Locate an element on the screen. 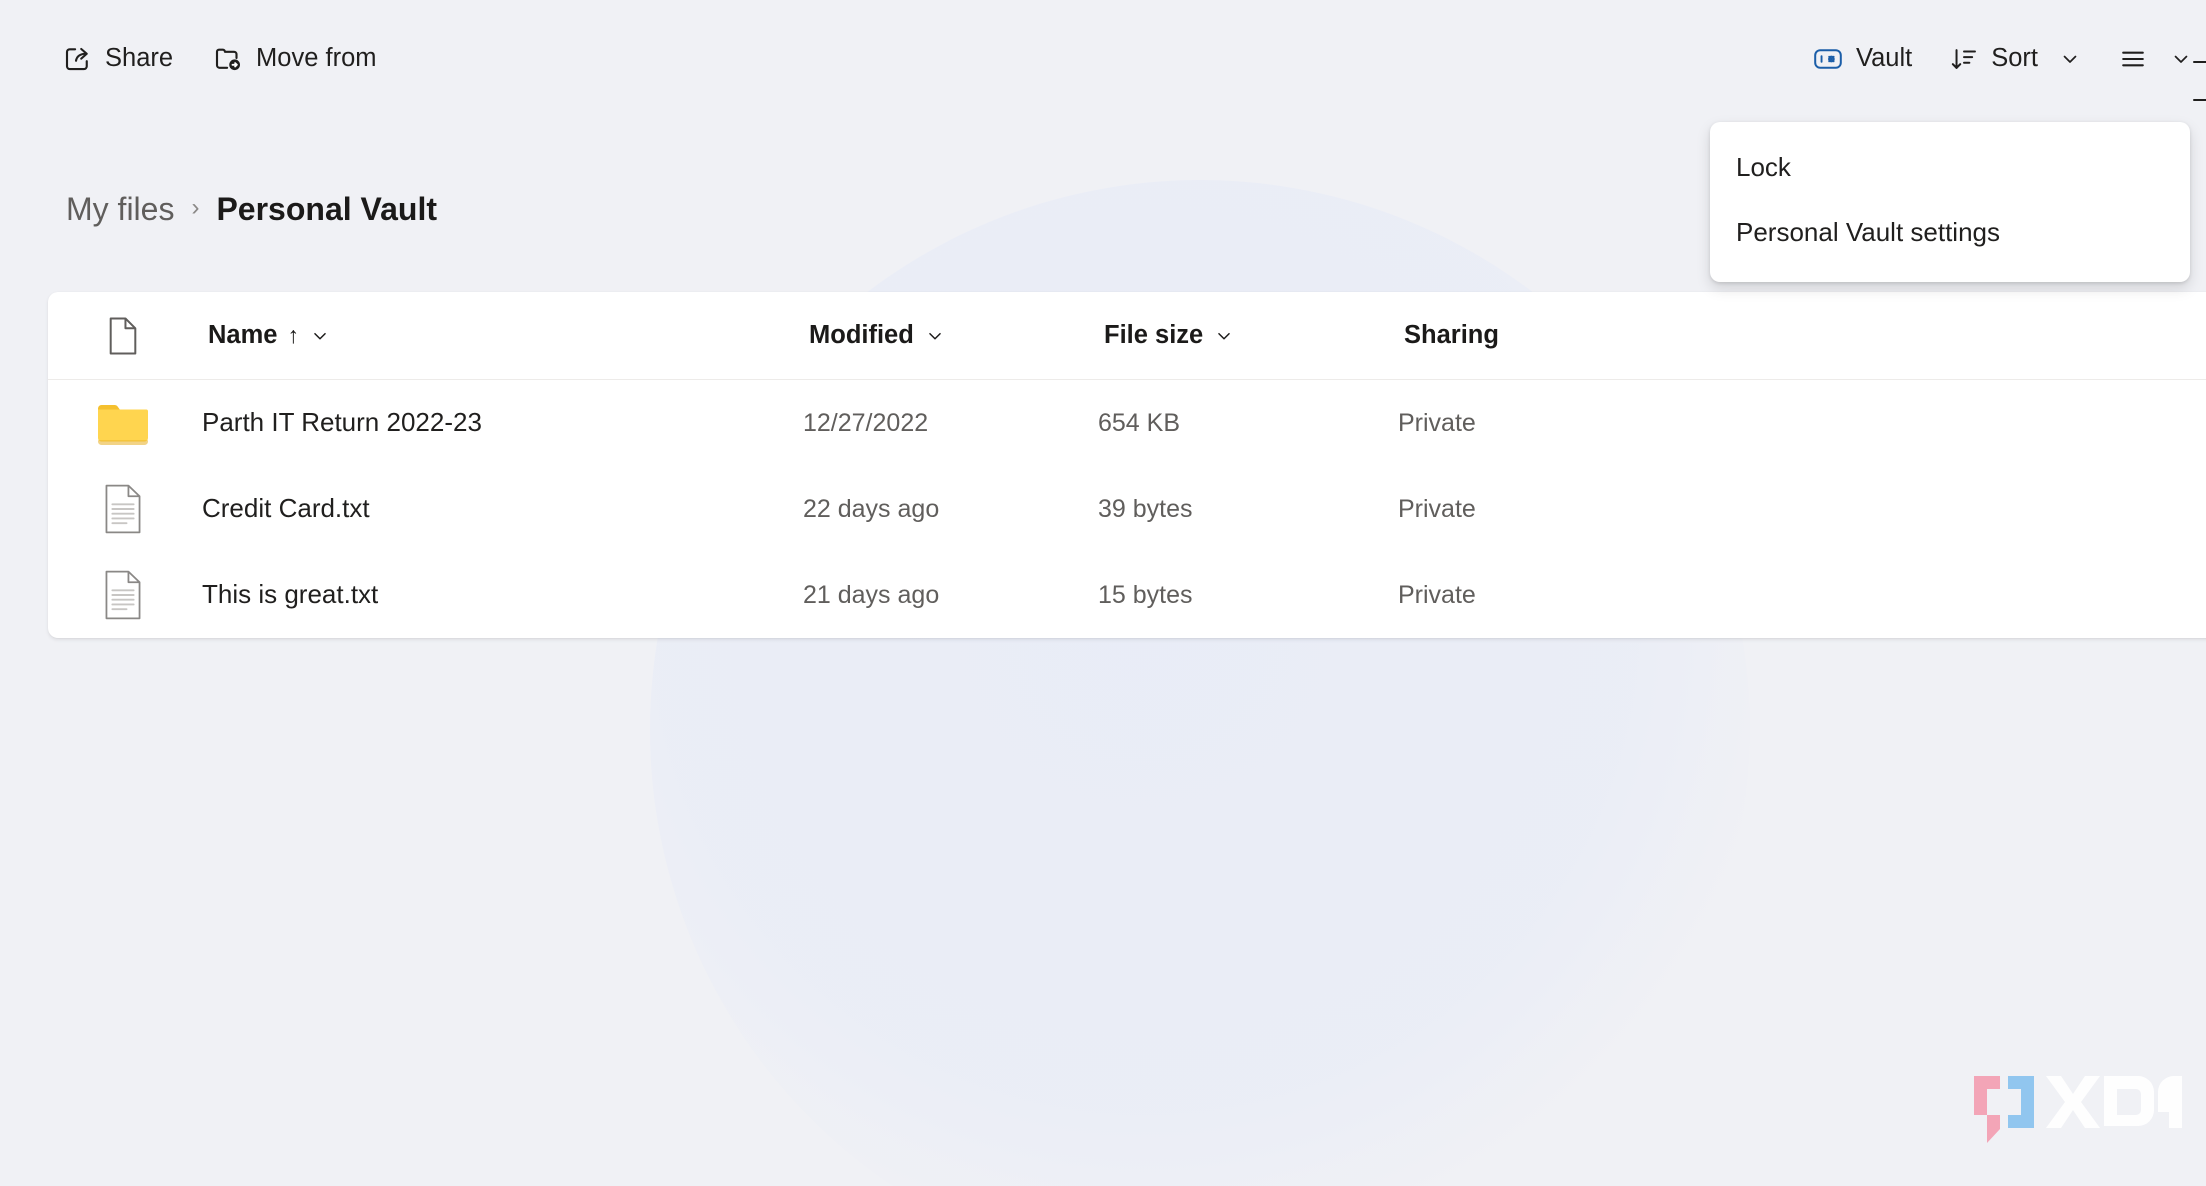 Image resolution: width=2206 pixels, height=1186 pixels. menu-item-personal-vault-settings: Personal Vault settings is located at coordinates (1950, 232).